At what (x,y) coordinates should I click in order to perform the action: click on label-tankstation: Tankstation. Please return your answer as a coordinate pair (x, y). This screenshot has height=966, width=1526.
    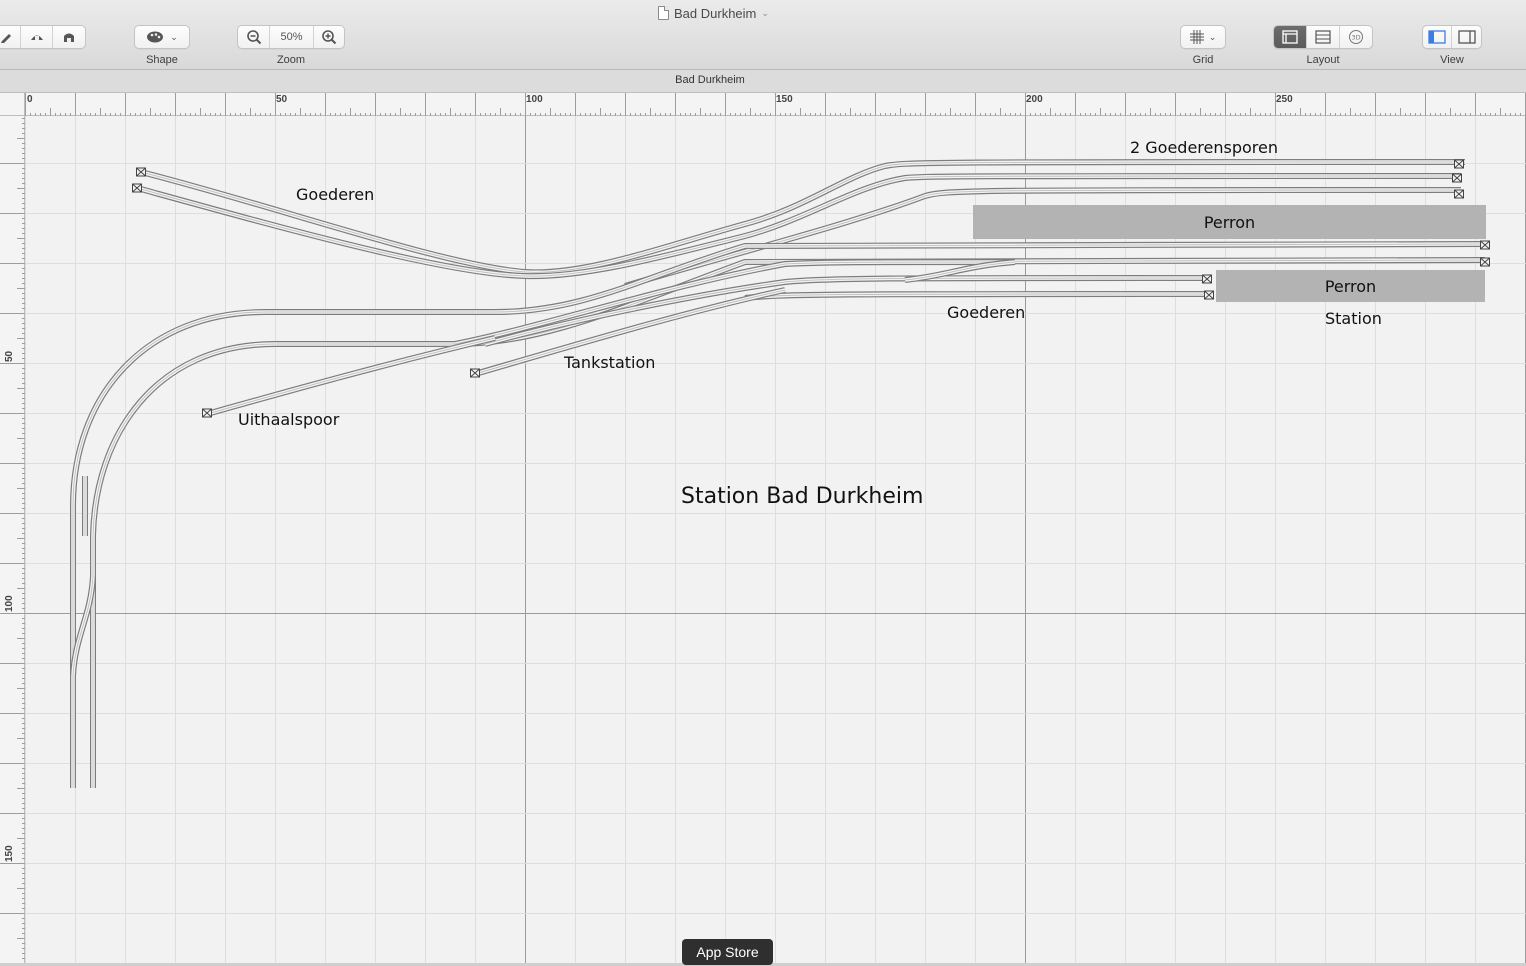
    Looking at the image, I should click on (609, 362).